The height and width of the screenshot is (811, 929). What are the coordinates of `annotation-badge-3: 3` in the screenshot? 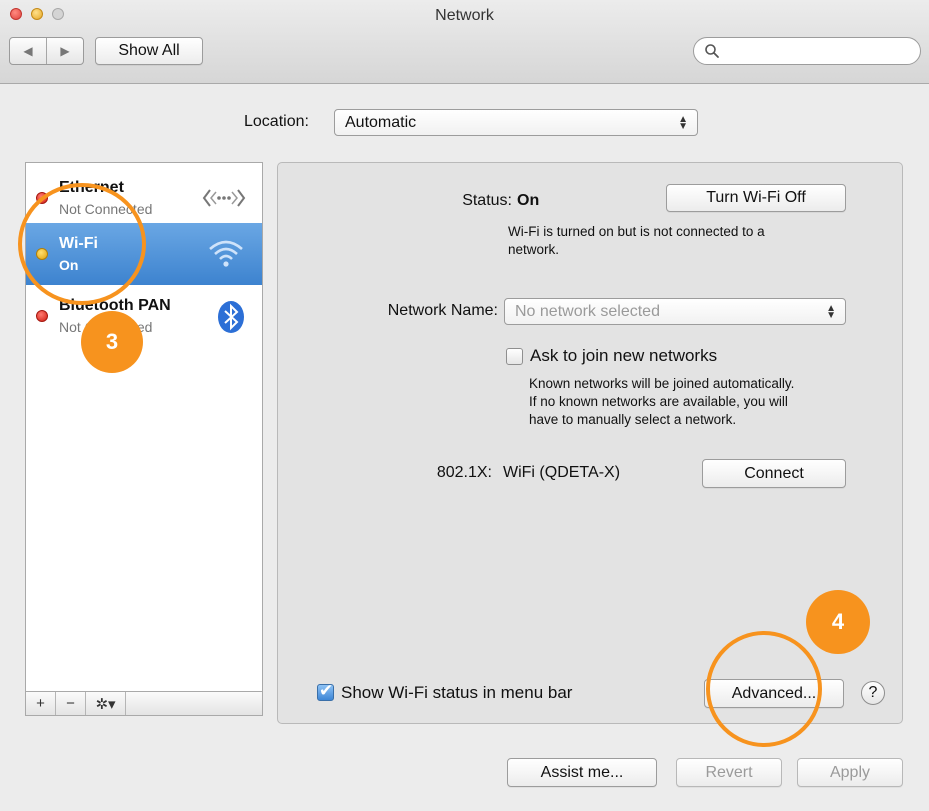 It's located at (112, 342).